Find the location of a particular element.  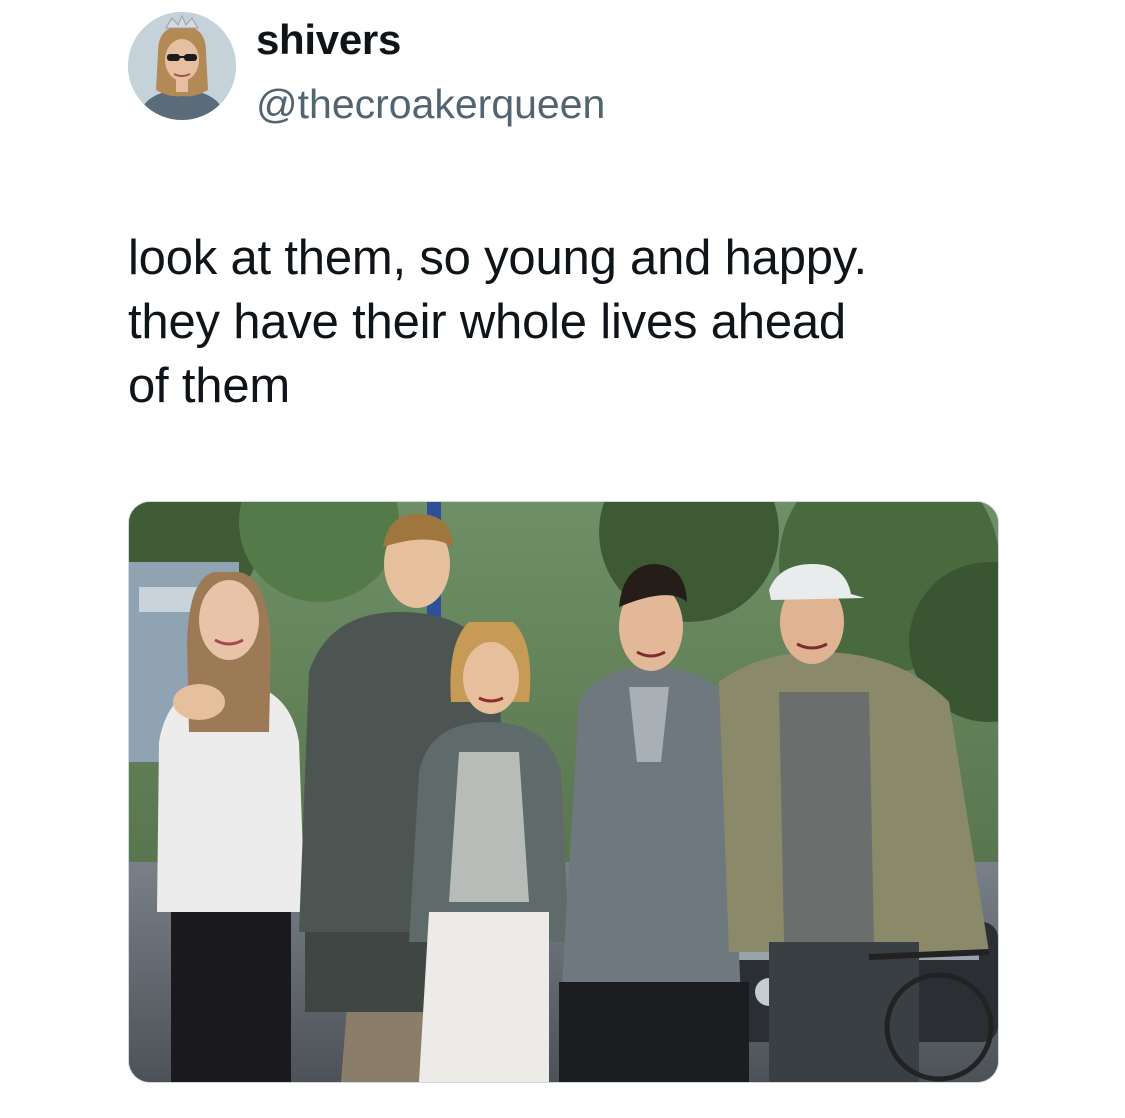

user-handle: @thecroakerqueen is located at coordinates (430, 104).